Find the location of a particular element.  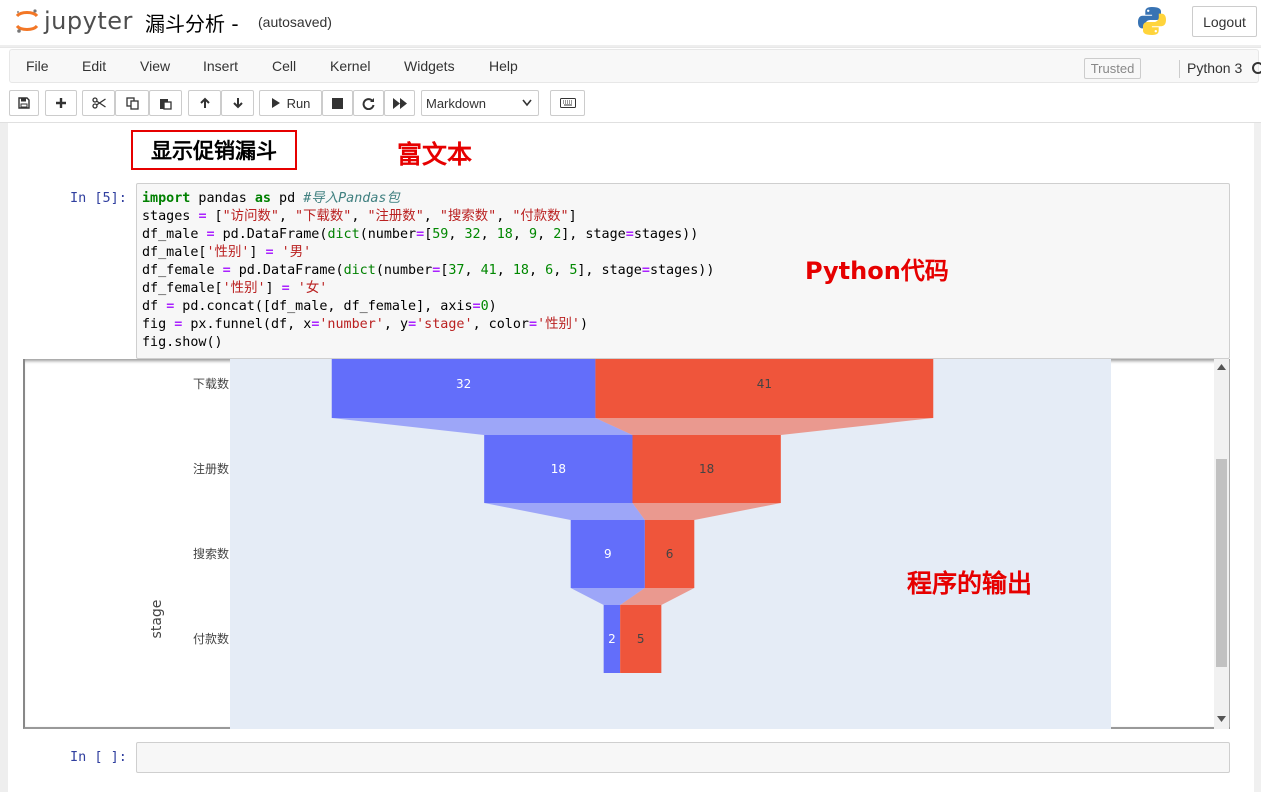

data-label-male: 32 is located at coordinates (463, 384).